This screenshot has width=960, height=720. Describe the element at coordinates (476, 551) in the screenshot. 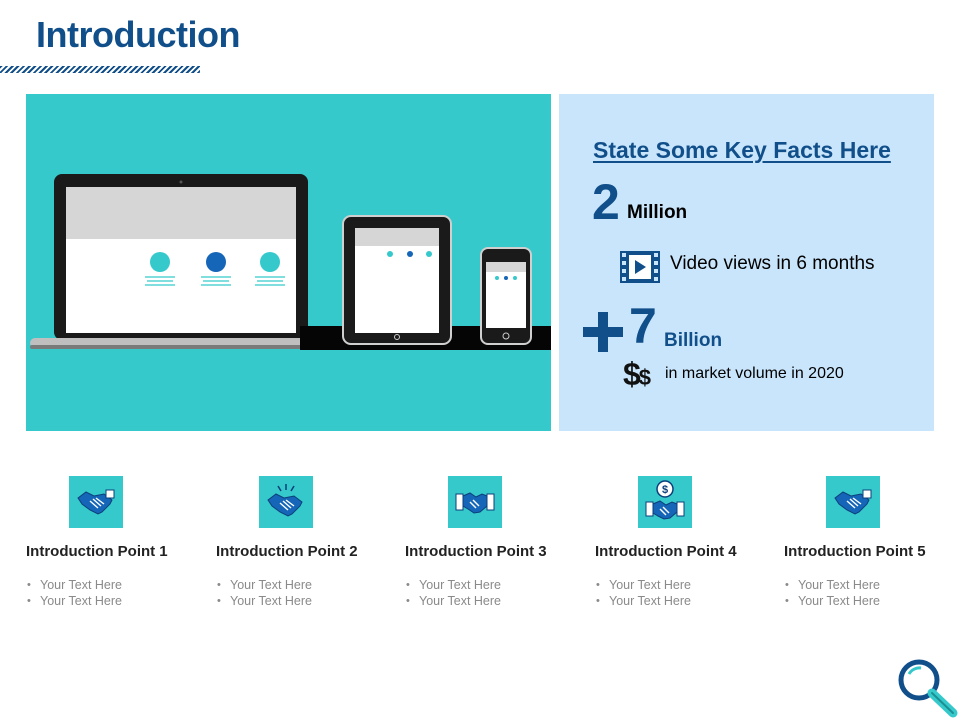

I see `intro-point-title: Introduction Point 3` at that location.